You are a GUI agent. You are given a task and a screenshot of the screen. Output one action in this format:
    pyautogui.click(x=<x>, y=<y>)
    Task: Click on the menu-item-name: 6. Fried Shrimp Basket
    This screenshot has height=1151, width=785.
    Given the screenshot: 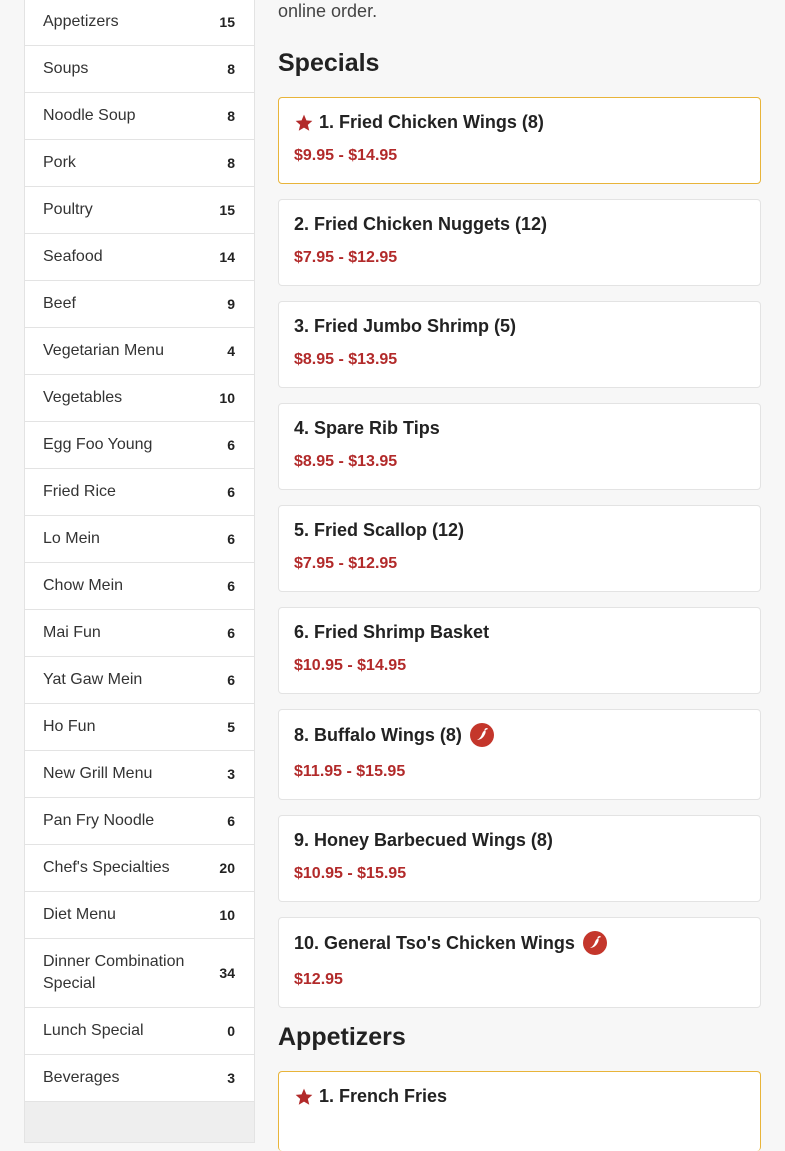 What is the action you would take?
    pyautogui.click(x=392, y=632)
    